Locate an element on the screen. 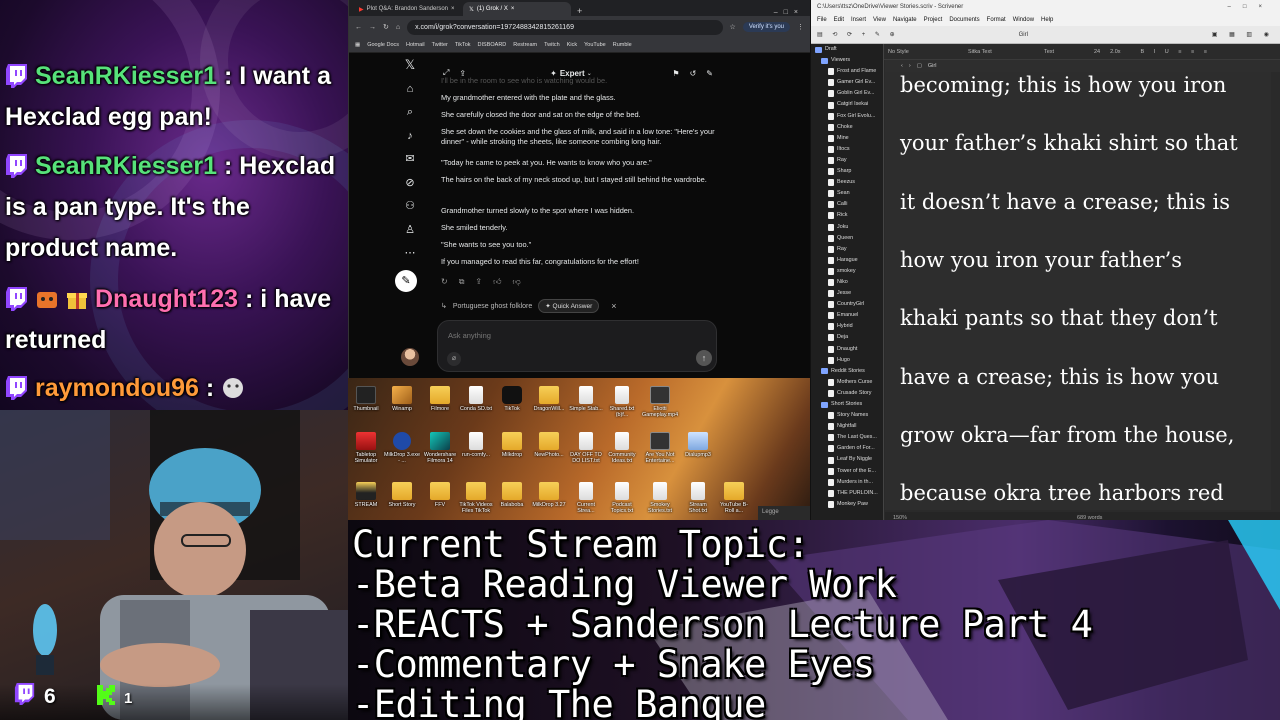 The image size is (1280, 720). binder-item: Calli is located at coordinates (847, 204).